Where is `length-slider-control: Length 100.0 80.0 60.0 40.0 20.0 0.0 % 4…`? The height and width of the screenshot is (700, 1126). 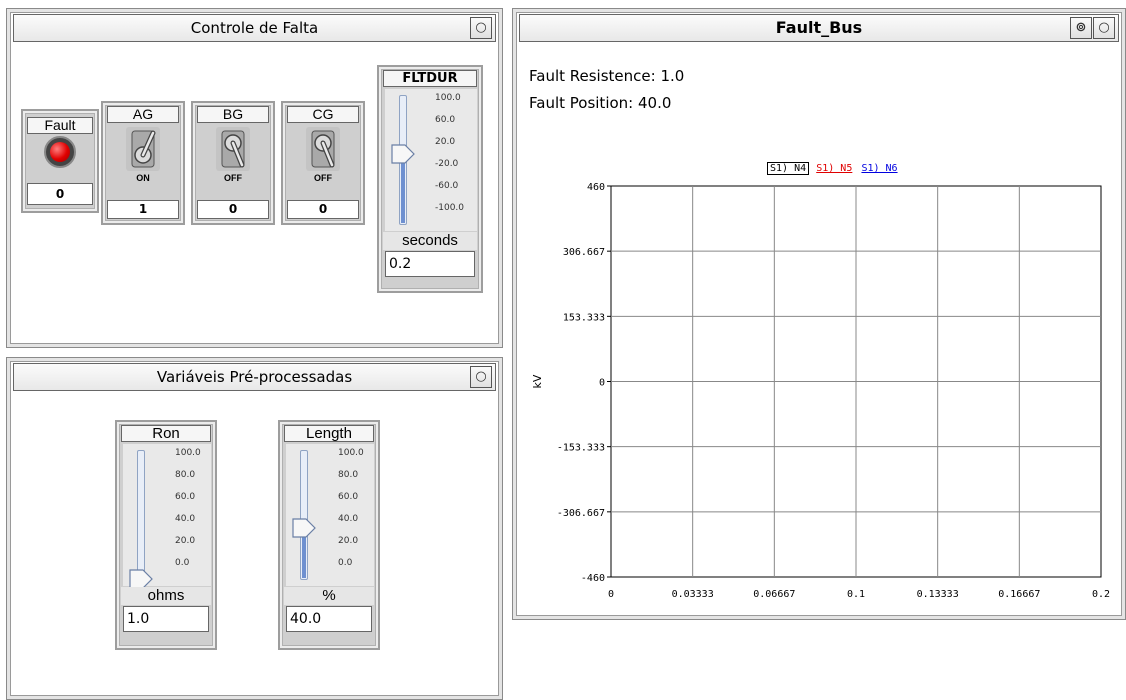
length-slider-control: Length 100.0 80.0 60.0 40.0 20.0 0.0 % 4… is located at coordinates (329, 535).